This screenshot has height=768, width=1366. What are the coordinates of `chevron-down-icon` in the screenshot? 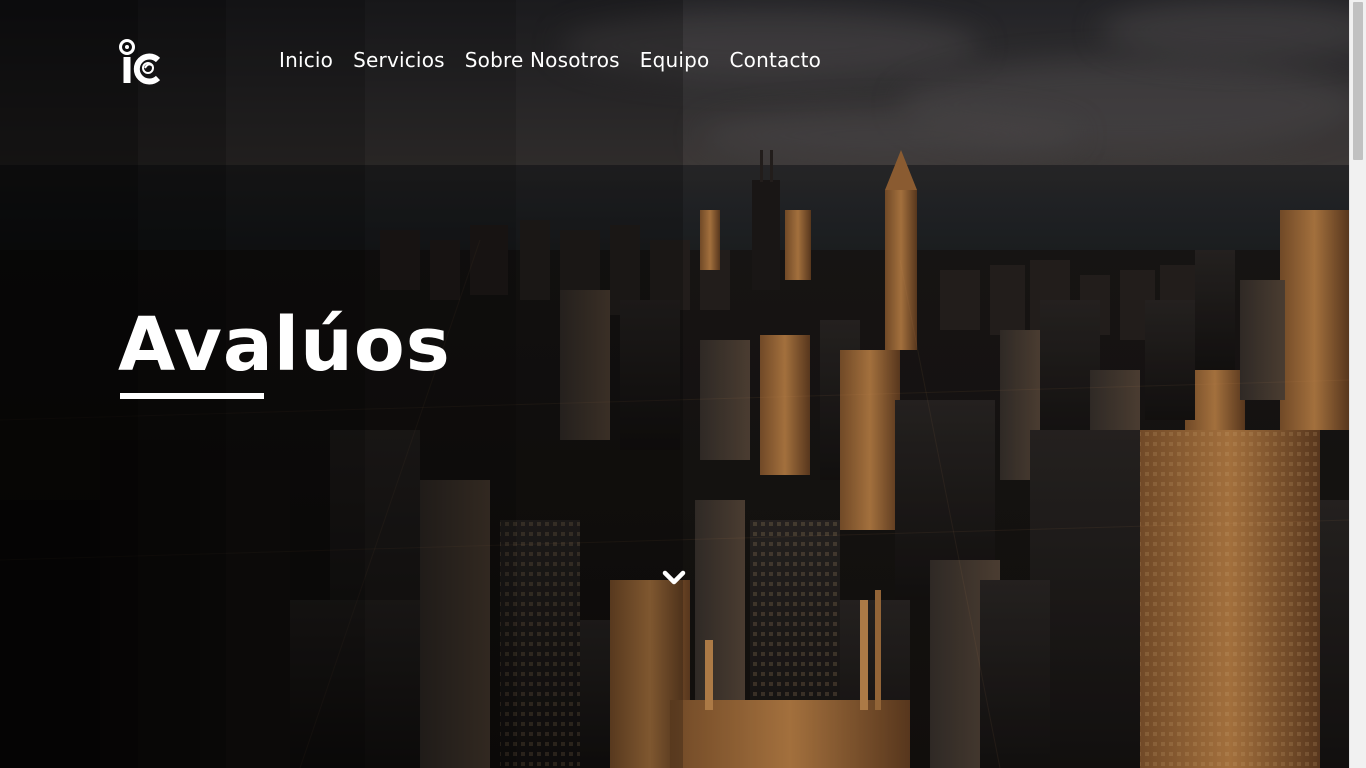 It's located at (674, 578).